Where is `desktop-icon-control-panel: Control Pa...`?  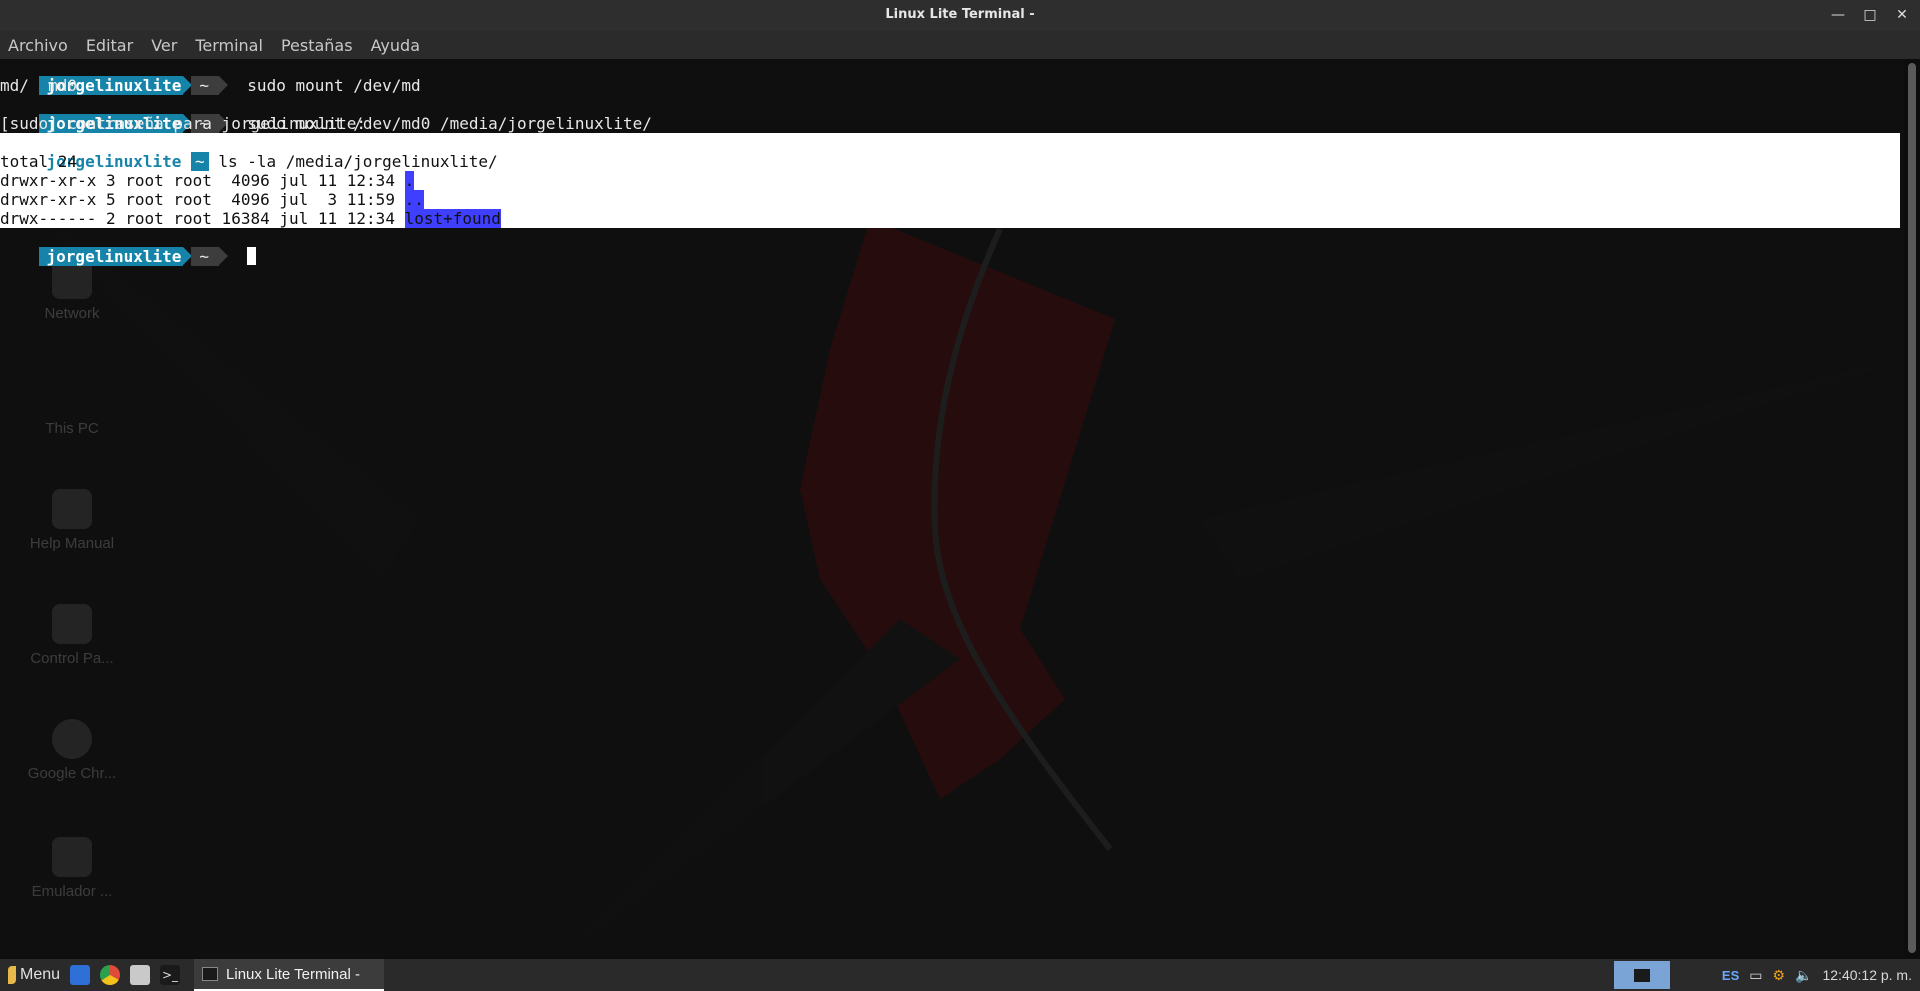
desktop-icon-control-panel: Control Pa... is located at coordinates (72, 635).